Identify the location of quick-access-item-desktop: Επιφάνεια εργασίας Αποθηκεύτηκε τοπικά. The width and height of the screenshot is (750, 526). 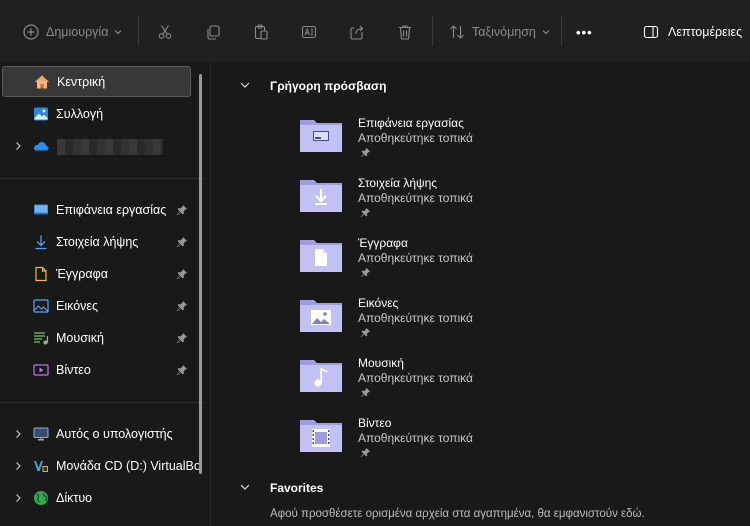
(478, 142).